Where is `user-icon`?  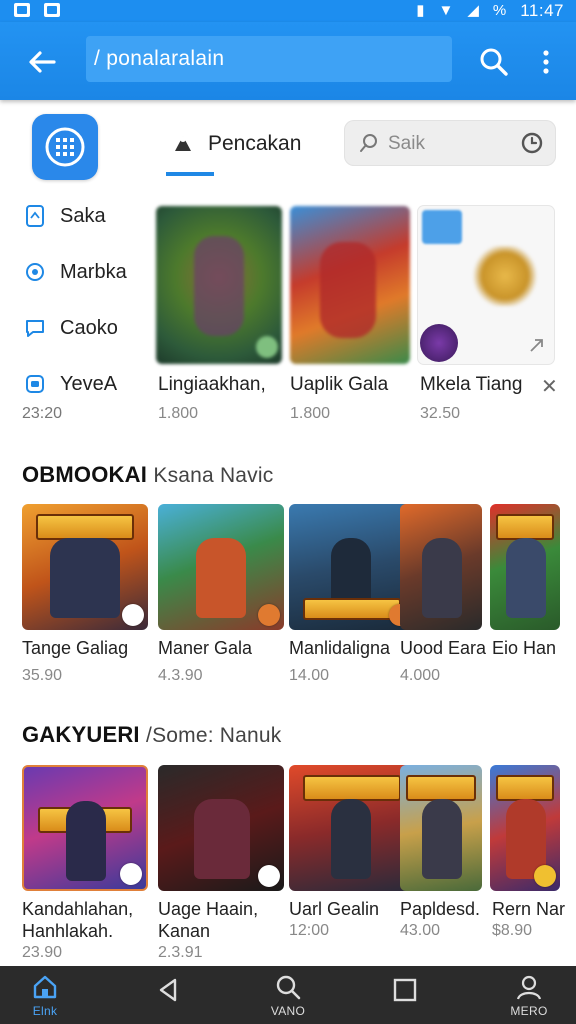 user-icon is located at coordinates (529, 987).